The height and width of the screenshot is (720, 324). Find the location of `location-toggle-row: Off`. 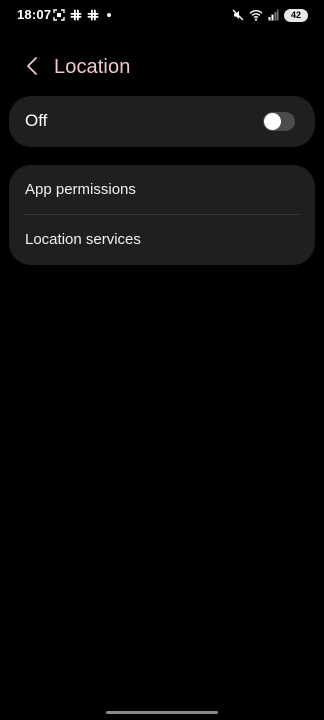

location-toggle-row: Off is located at coordinates (162, 121).